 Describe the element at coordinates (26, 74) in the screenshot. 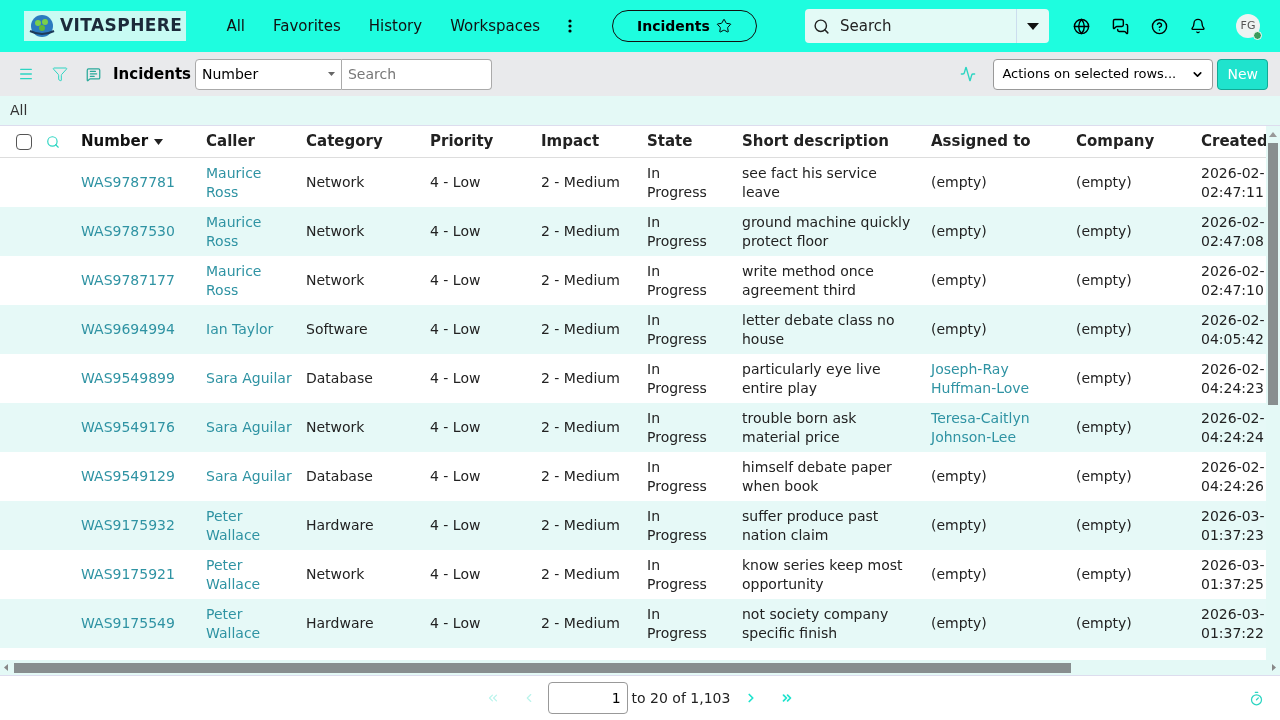

I see `menu-icon` at that location.